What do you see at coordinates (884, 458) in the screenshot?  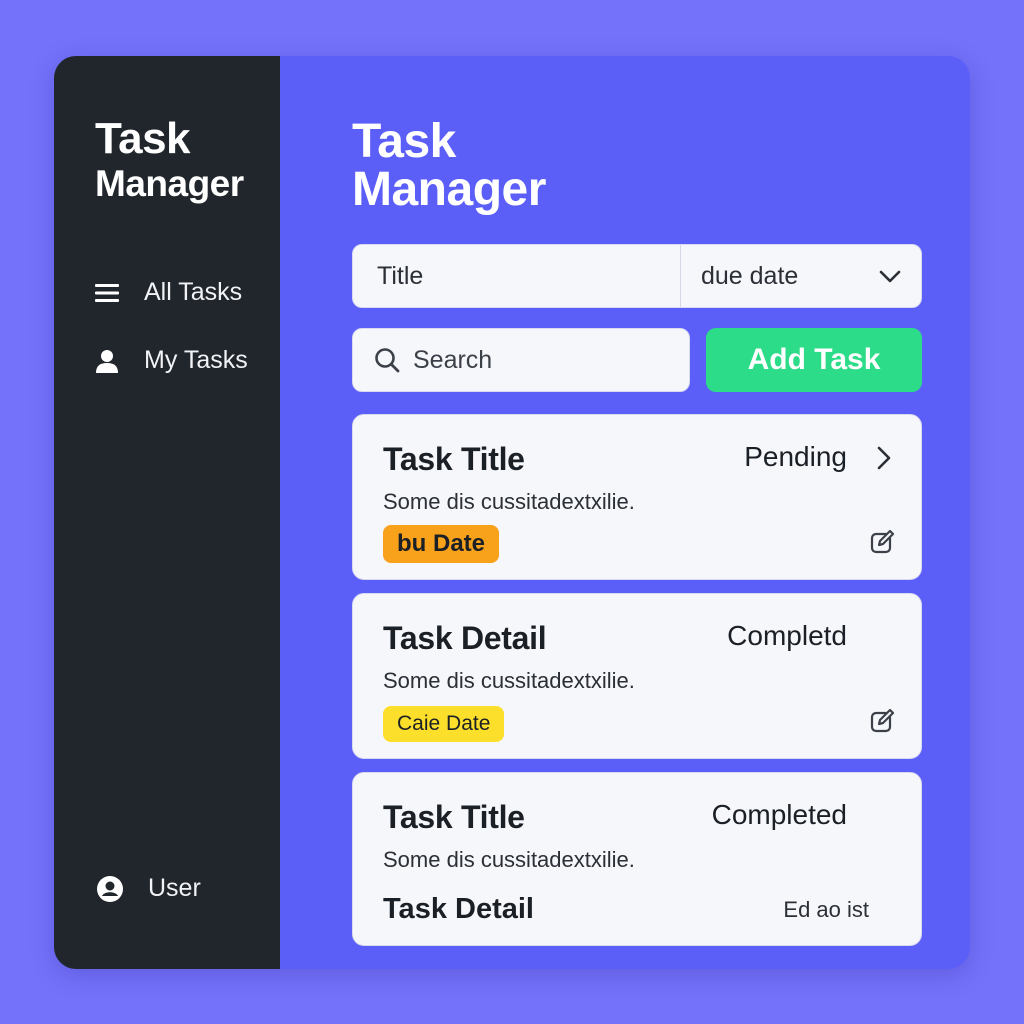 I see `chevron-right-icon` at bounding box center [884, 458].